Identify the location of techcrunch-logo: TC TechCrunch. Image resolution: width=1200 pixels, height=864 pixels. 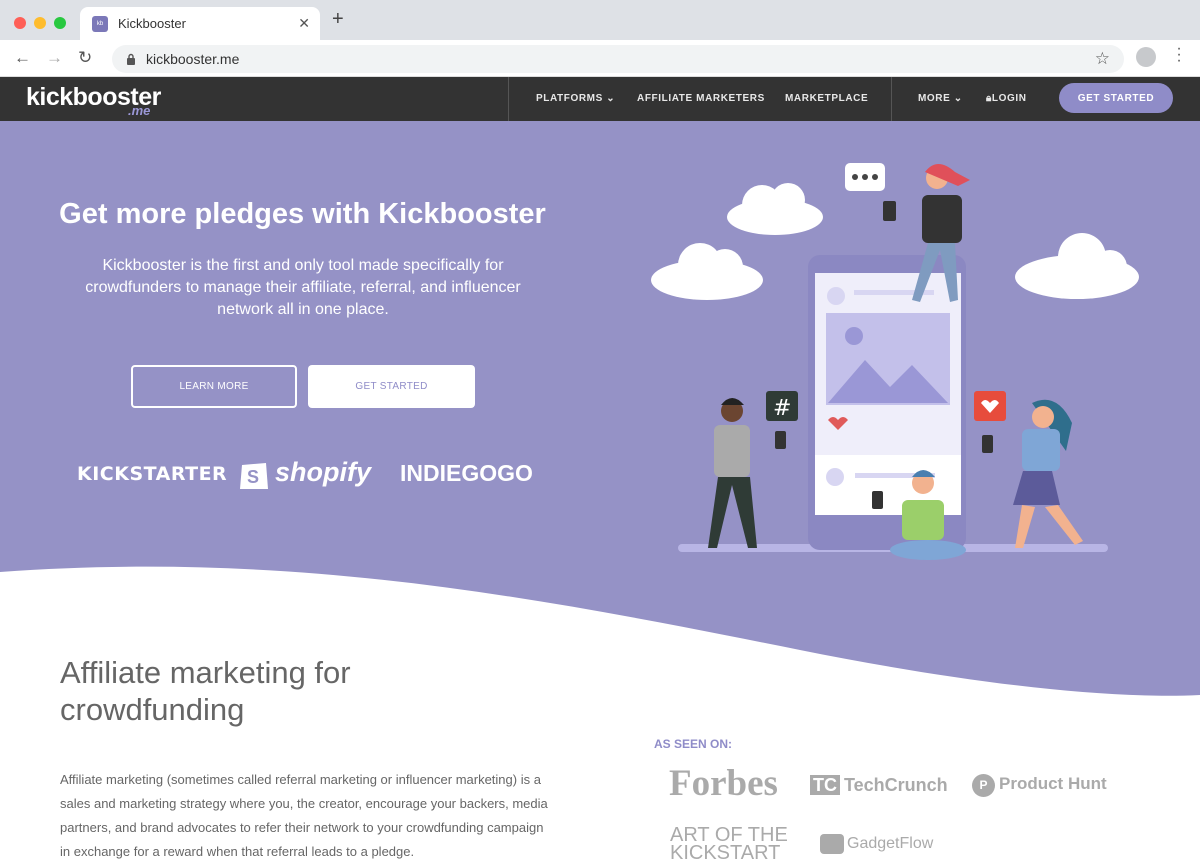
(879, 785).